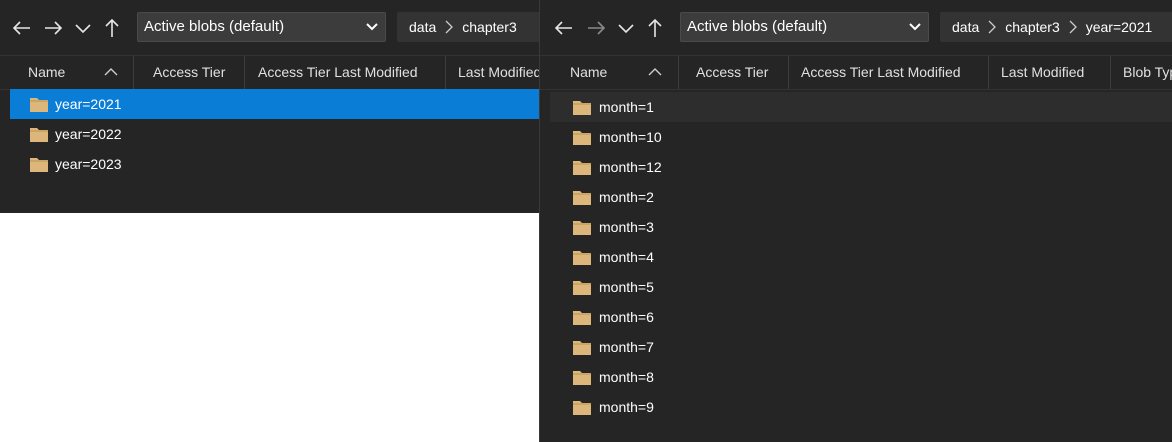  What do you see at coordinates (861, 287) in the screenshot?
I see `list-item: month=5` at bounding box center [861, 287].